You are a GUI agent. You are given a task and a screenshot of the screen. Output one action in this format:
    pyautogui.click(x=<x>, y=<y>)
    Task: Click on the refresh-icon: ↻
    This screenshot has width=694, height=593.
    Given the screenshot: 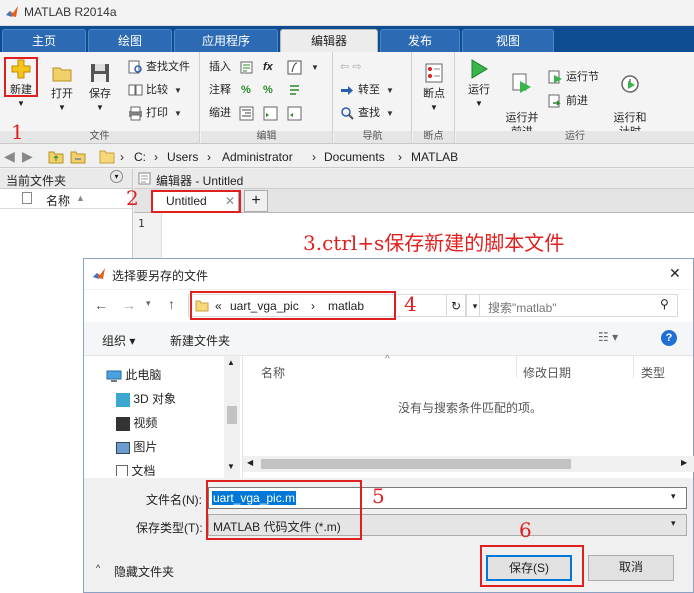 What is the action you would take?
    pyautogui.click(x=456, y=305)
    